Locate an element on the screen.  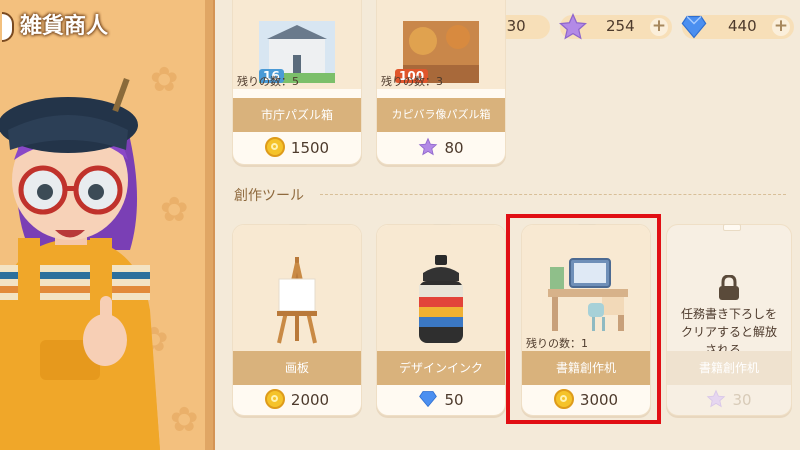
item-price: 30 is located at coordinates (729, 400).